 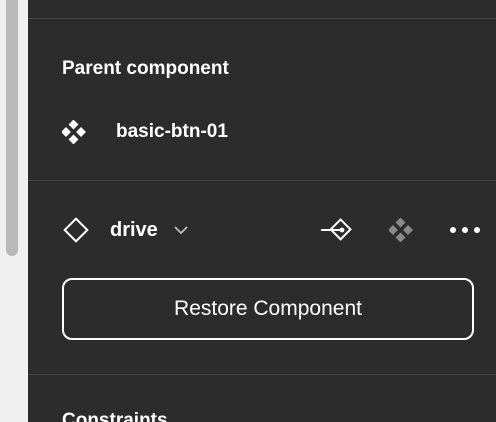 I want to click on left-gutter, so click(x=14, y=211).